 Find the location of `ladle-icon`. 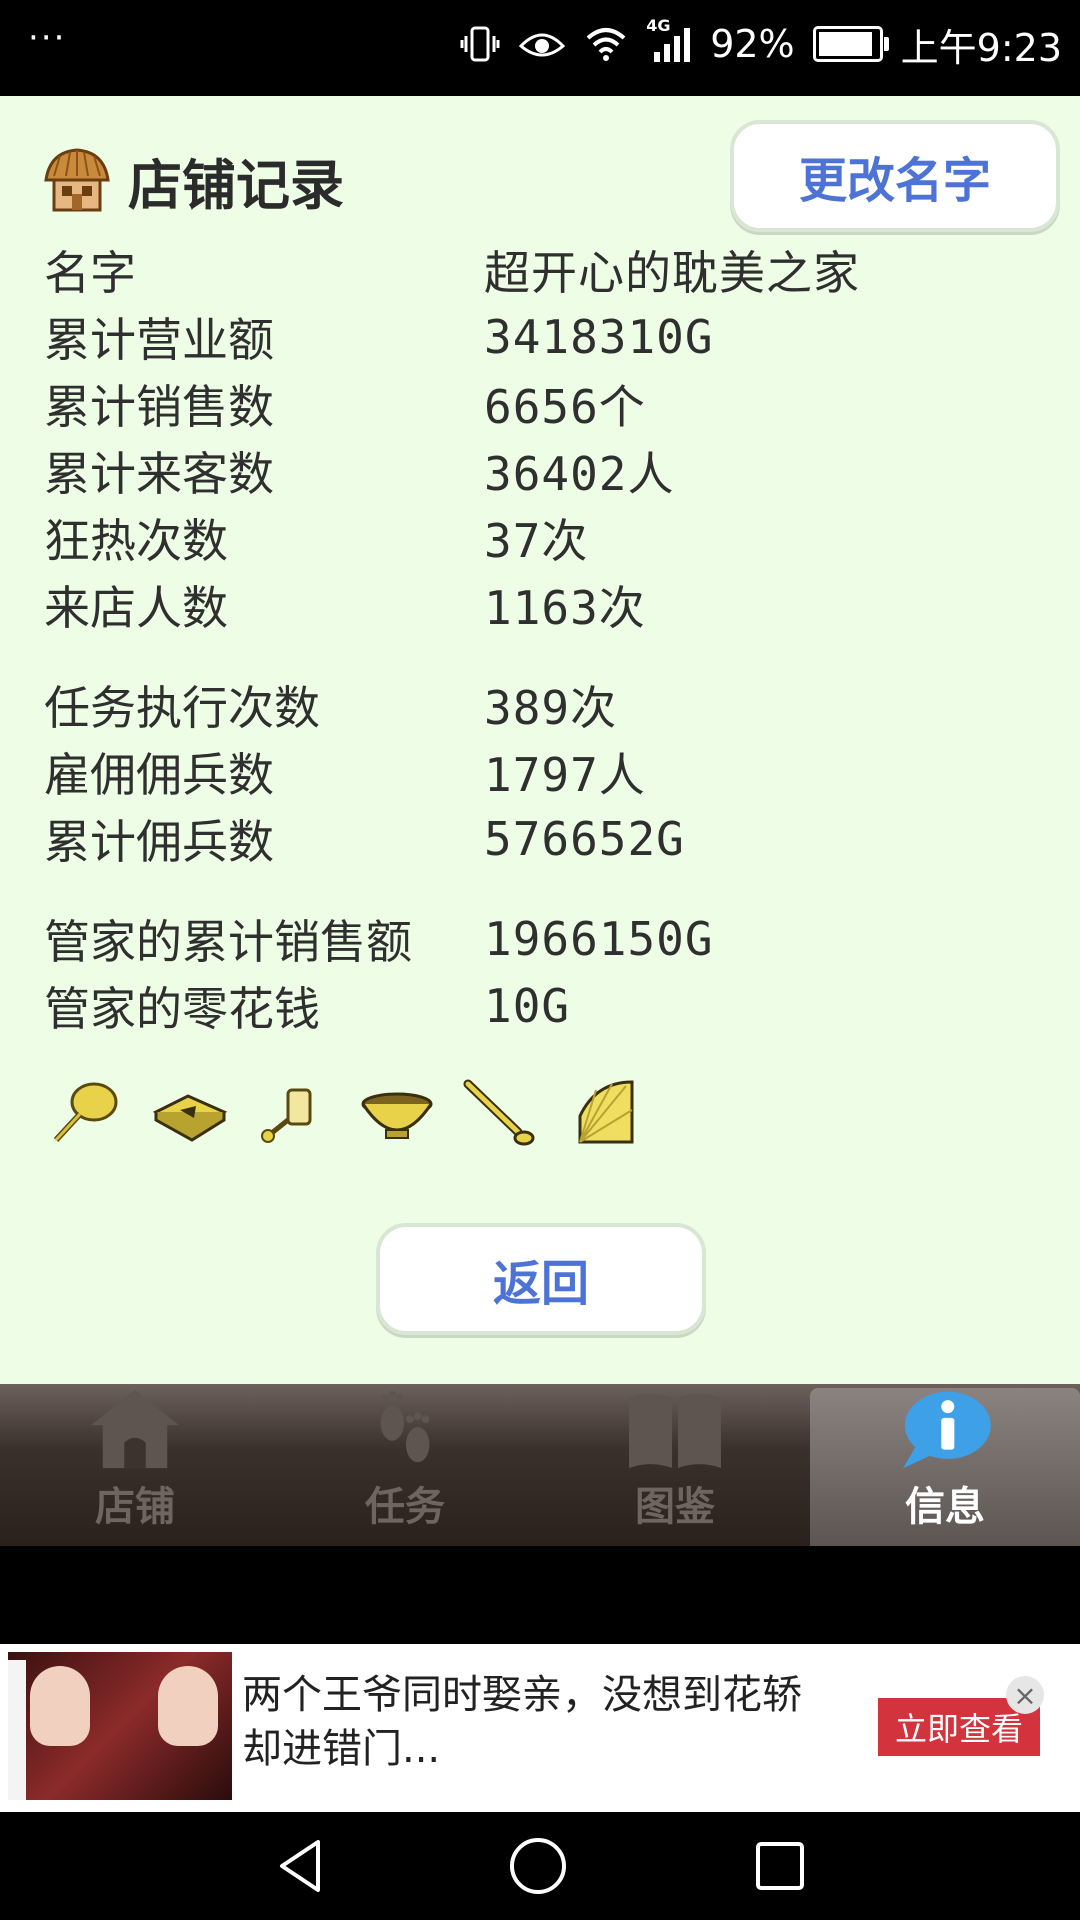

ladle-icon is located at coordinates (499, 1112).